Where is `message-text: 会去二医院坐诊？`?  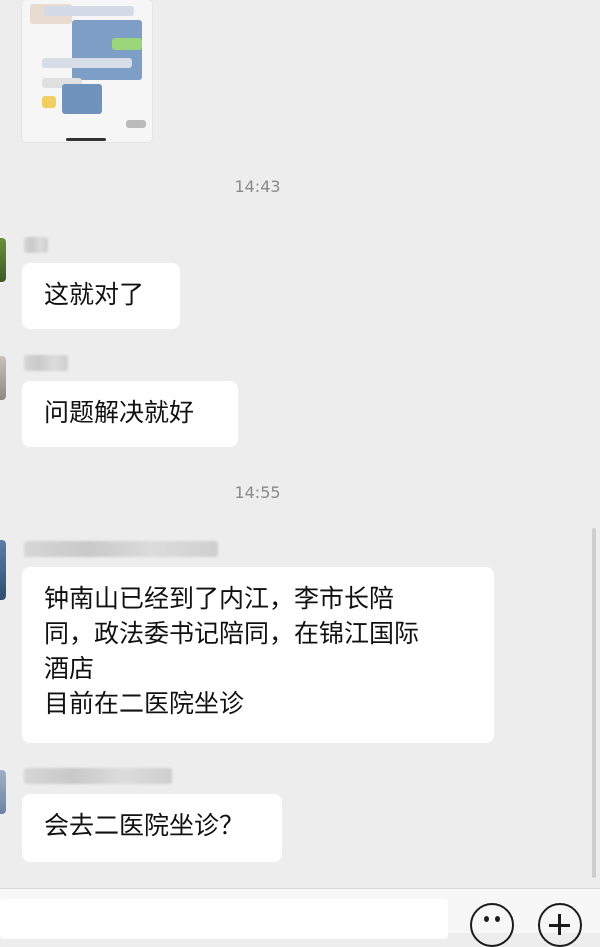 message-text: 会去二医院坐诊？ is located at coordinates (144, 825).